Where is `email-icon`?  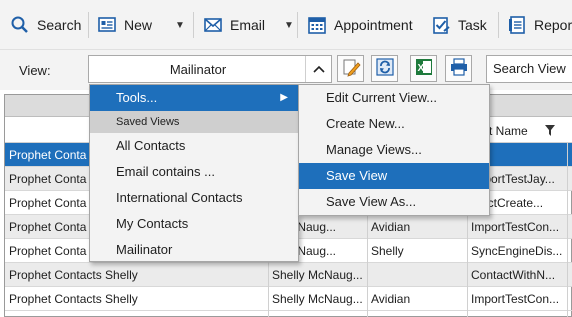 email-icon is located at coordinates (213, 25).